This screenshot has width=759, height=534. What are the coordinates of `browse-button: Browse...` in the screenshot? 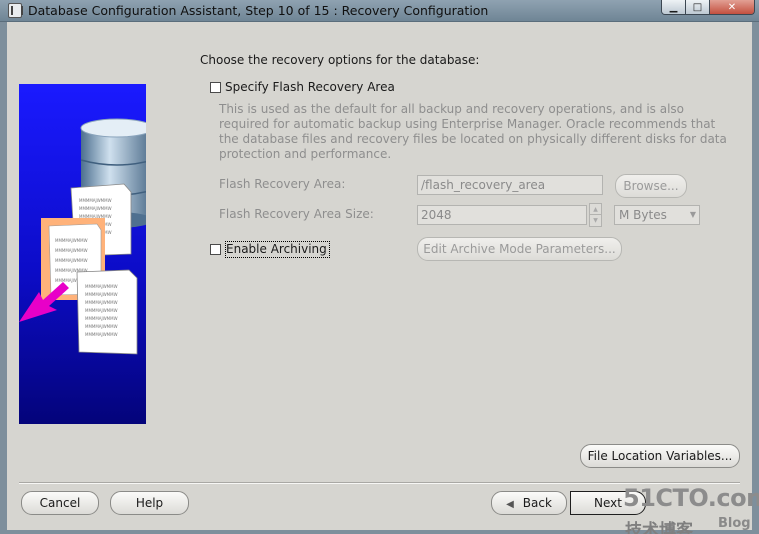 It's located at (651, 186).